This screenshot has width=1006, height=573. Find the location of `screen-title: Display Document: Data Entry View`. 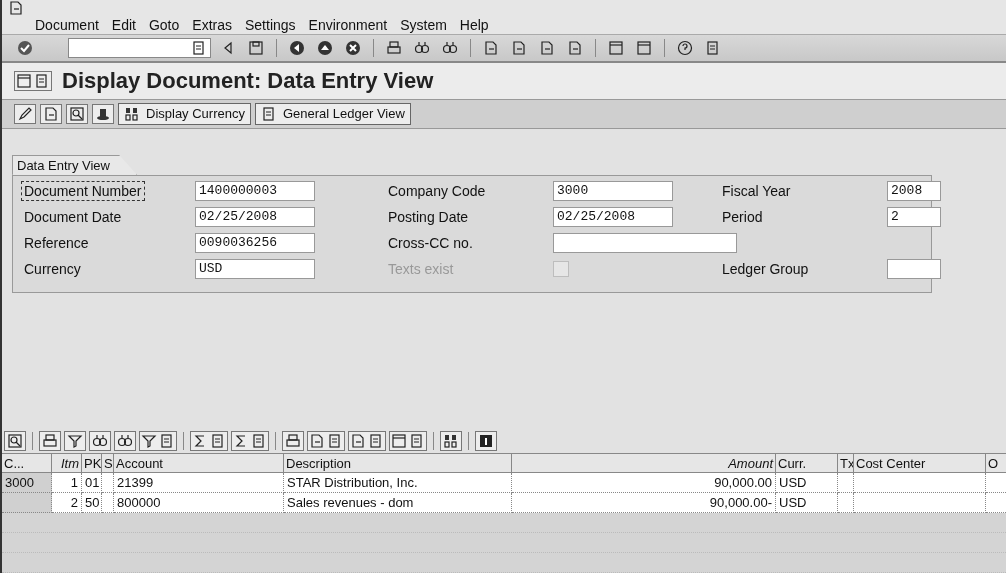

screen-title: Display Document: Data Entry View is located at coordinates (248, 80).